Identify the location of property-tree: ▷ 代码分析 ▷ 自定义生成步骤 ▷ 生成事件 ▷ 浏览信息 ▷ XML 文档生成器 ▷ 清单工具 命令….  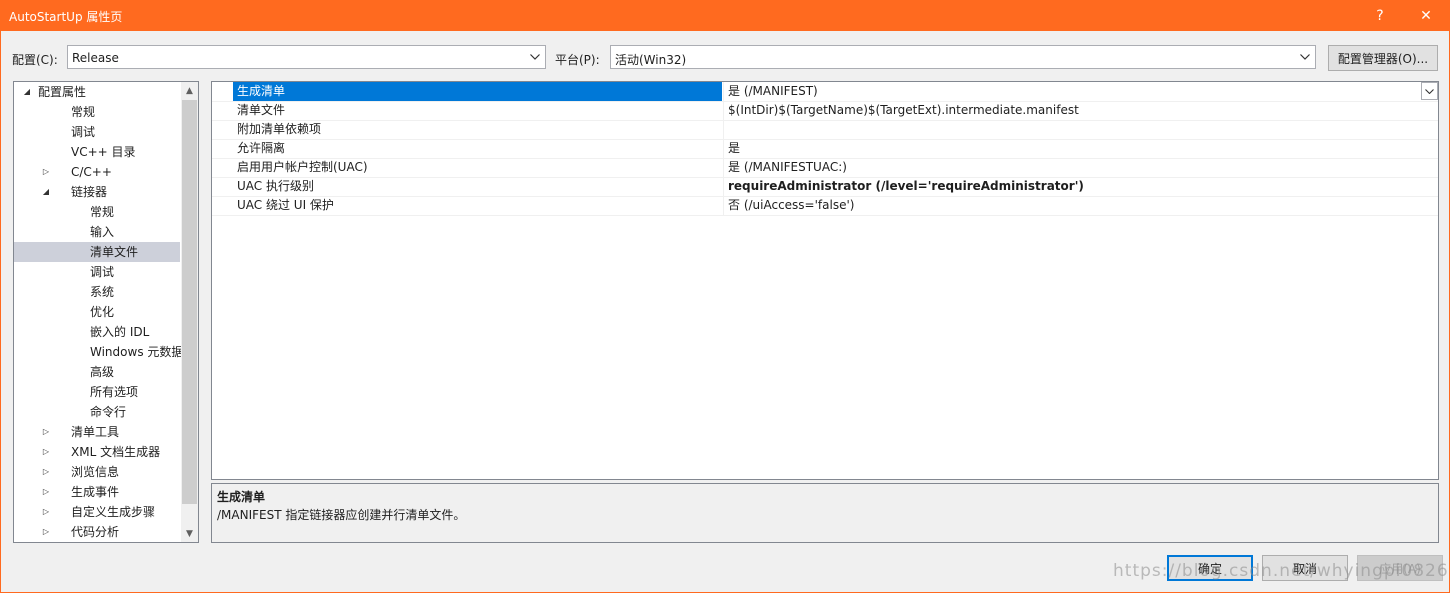
(106, 312).